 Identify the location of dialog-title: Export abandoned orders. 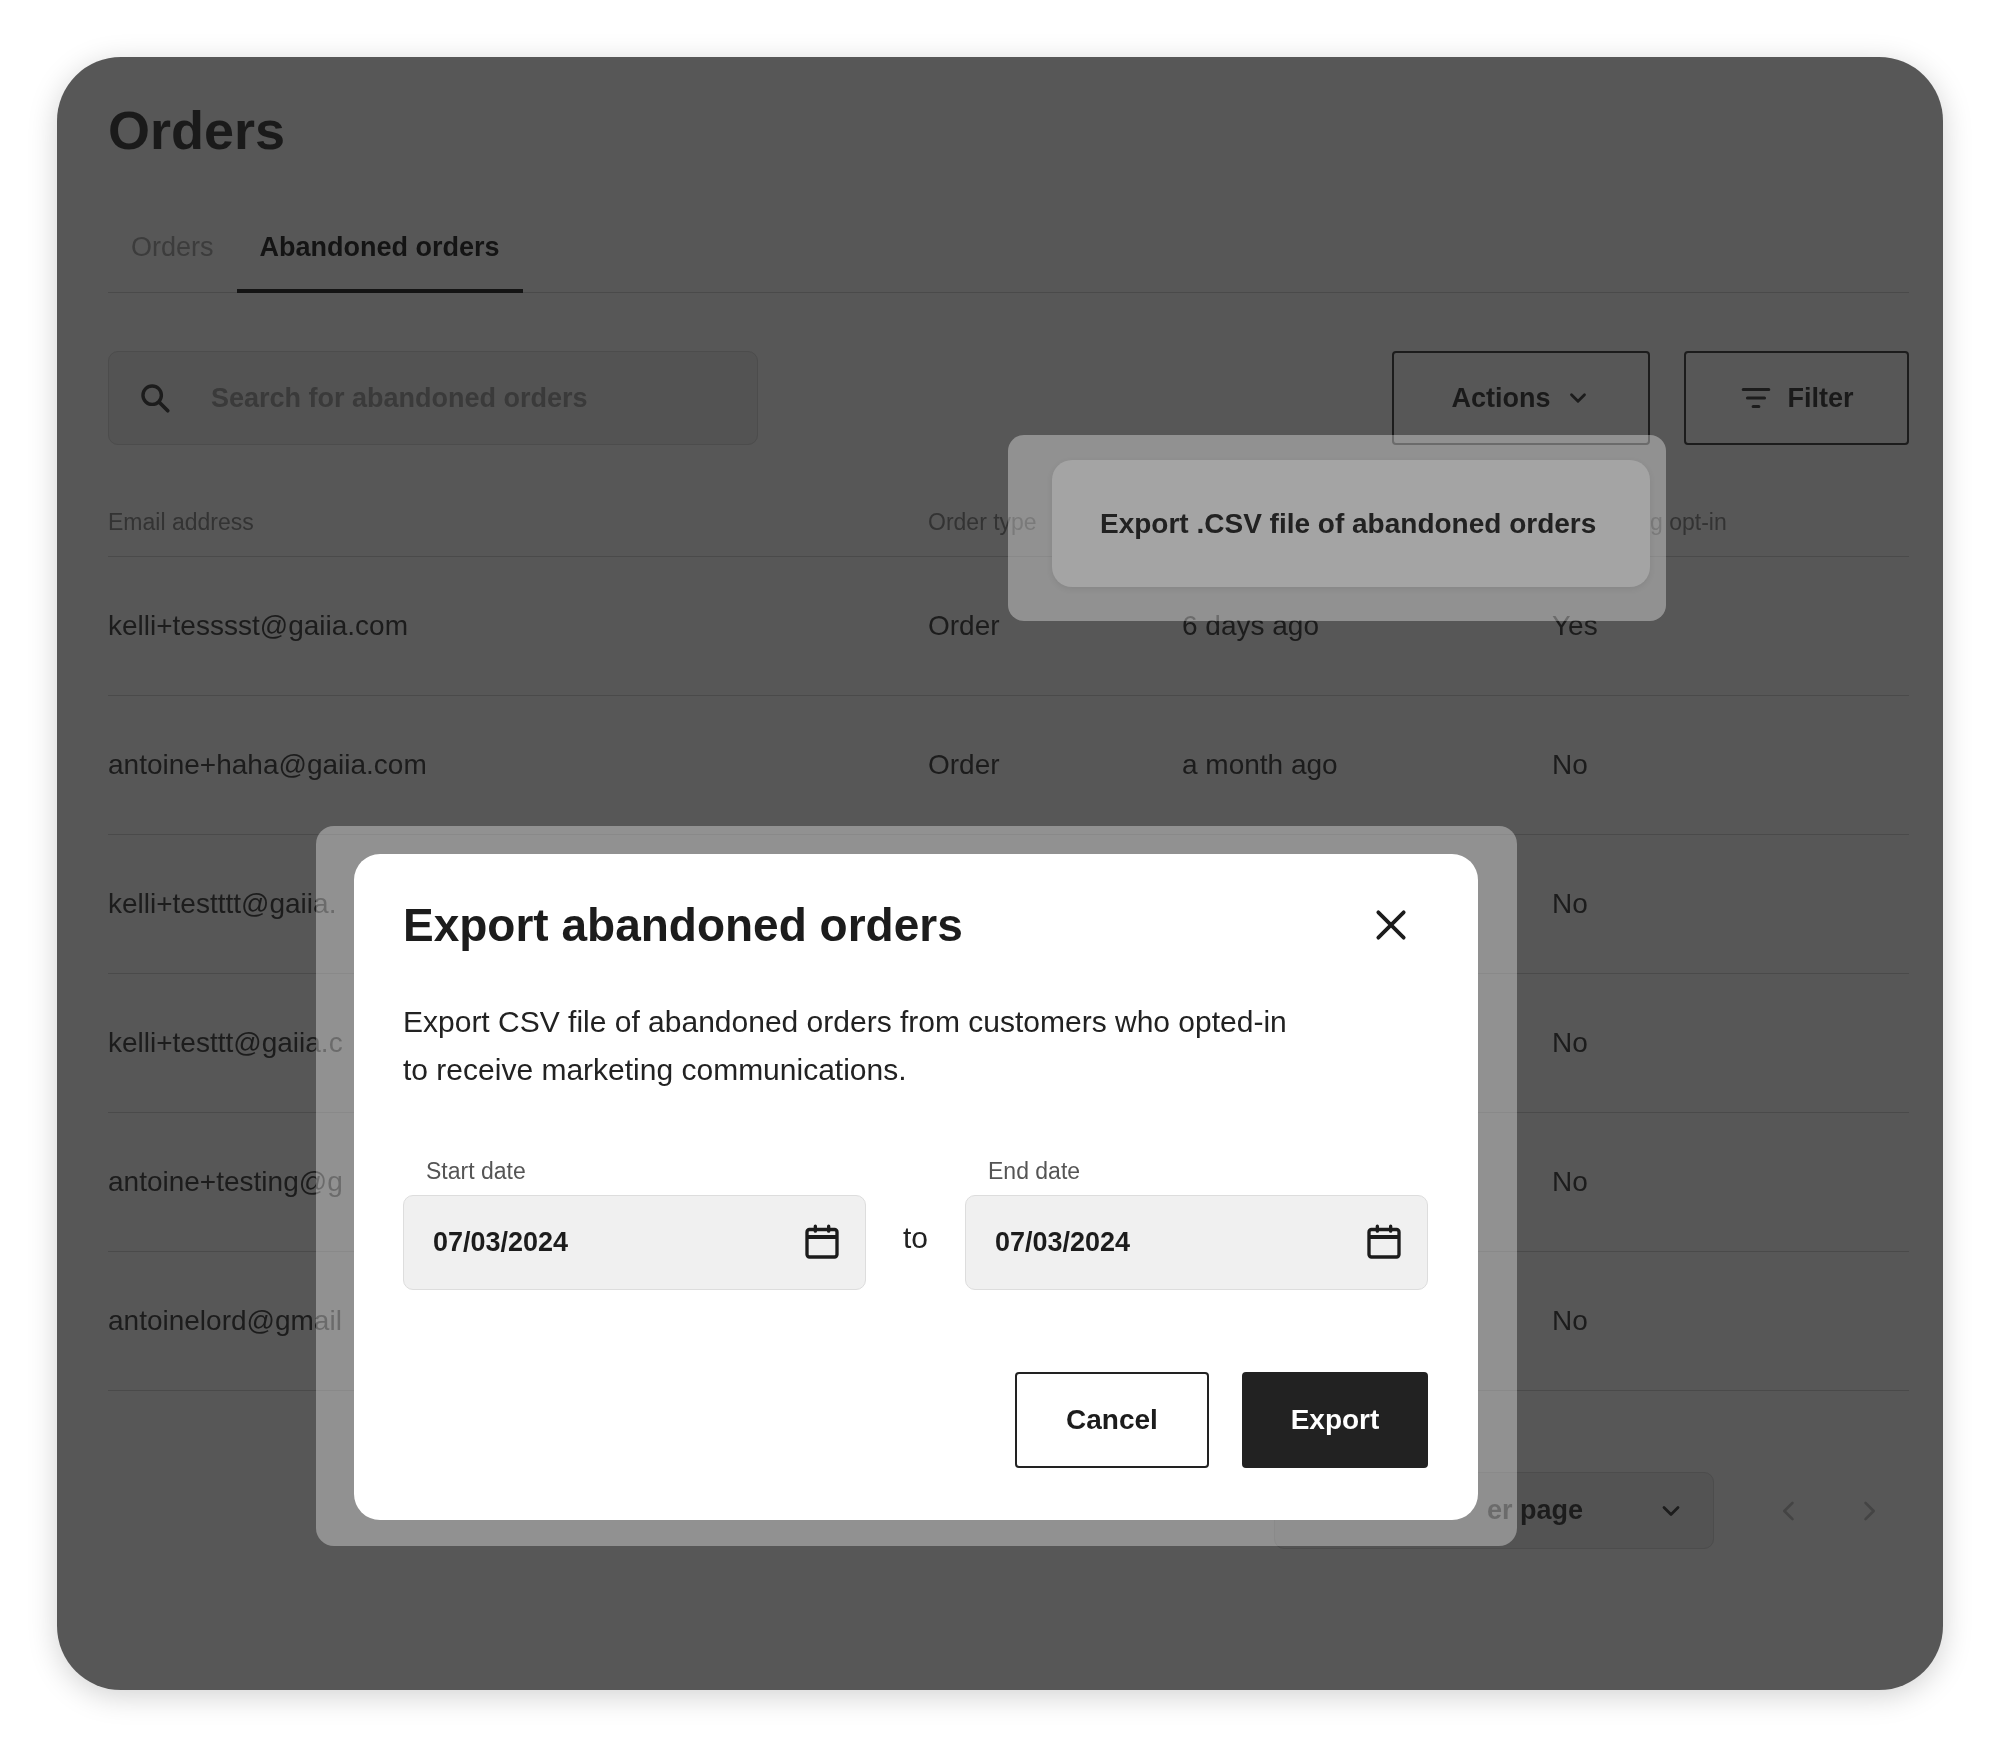
(683, 925).